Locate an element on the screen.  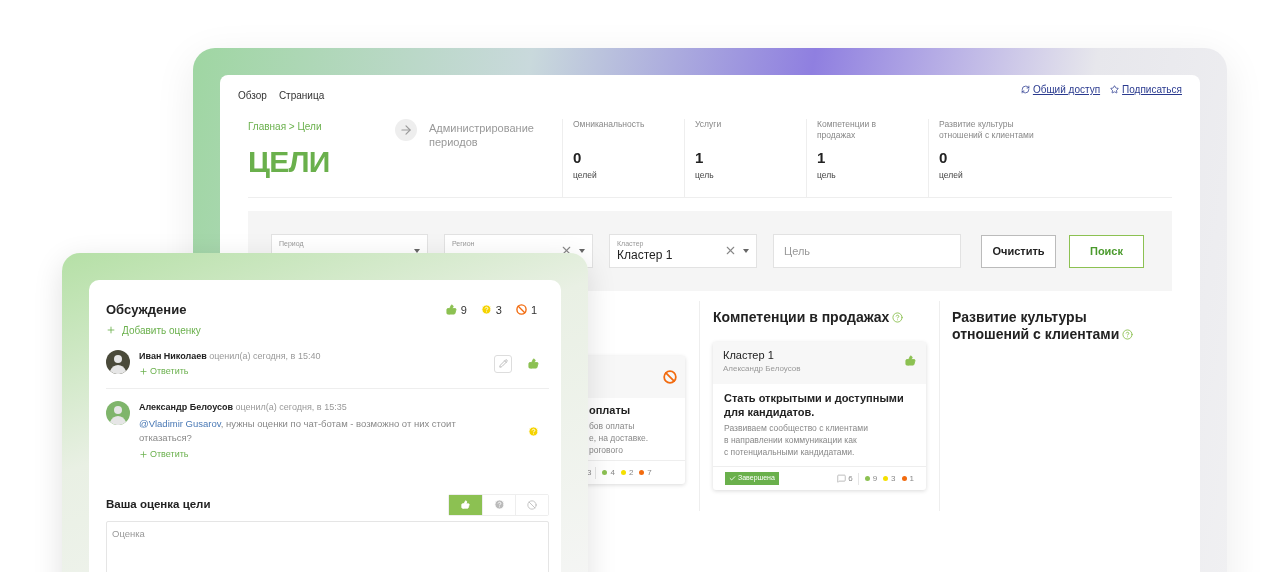
card-description: бов оплаты е, на доставке. рогового is located at coordinates (619, 438).